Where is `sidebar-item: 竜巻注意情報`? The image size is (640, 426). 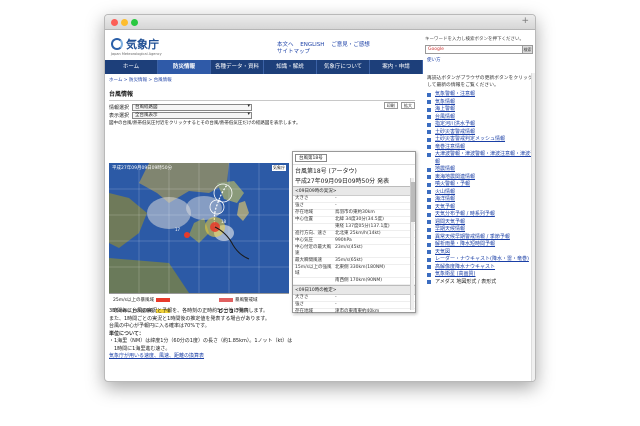
sidebar-item: 竜巻注意情報 is located at coordinates (480, 148).